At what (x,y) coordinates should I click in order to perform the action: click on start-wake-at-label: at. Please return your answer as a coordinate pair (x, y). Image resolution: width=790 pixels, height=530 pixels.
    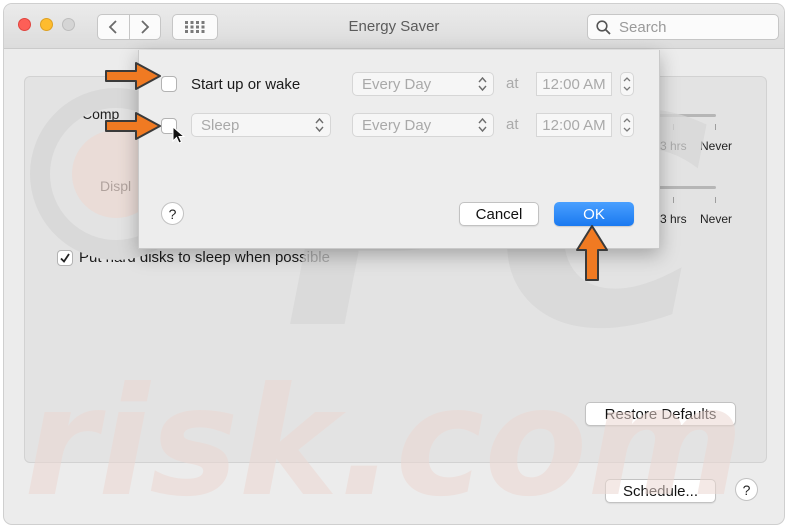
    Looking at the image, I should click on (512, 83).